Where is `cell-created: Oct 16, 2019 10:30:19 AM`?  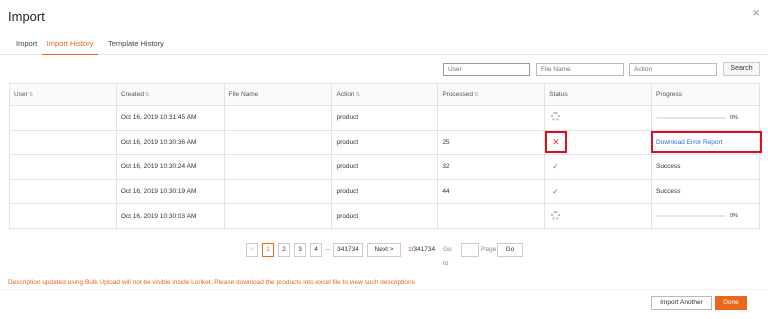
cell-created: Oct 16, 2019 10:30:19 AM is located at coordinates (170, 191).